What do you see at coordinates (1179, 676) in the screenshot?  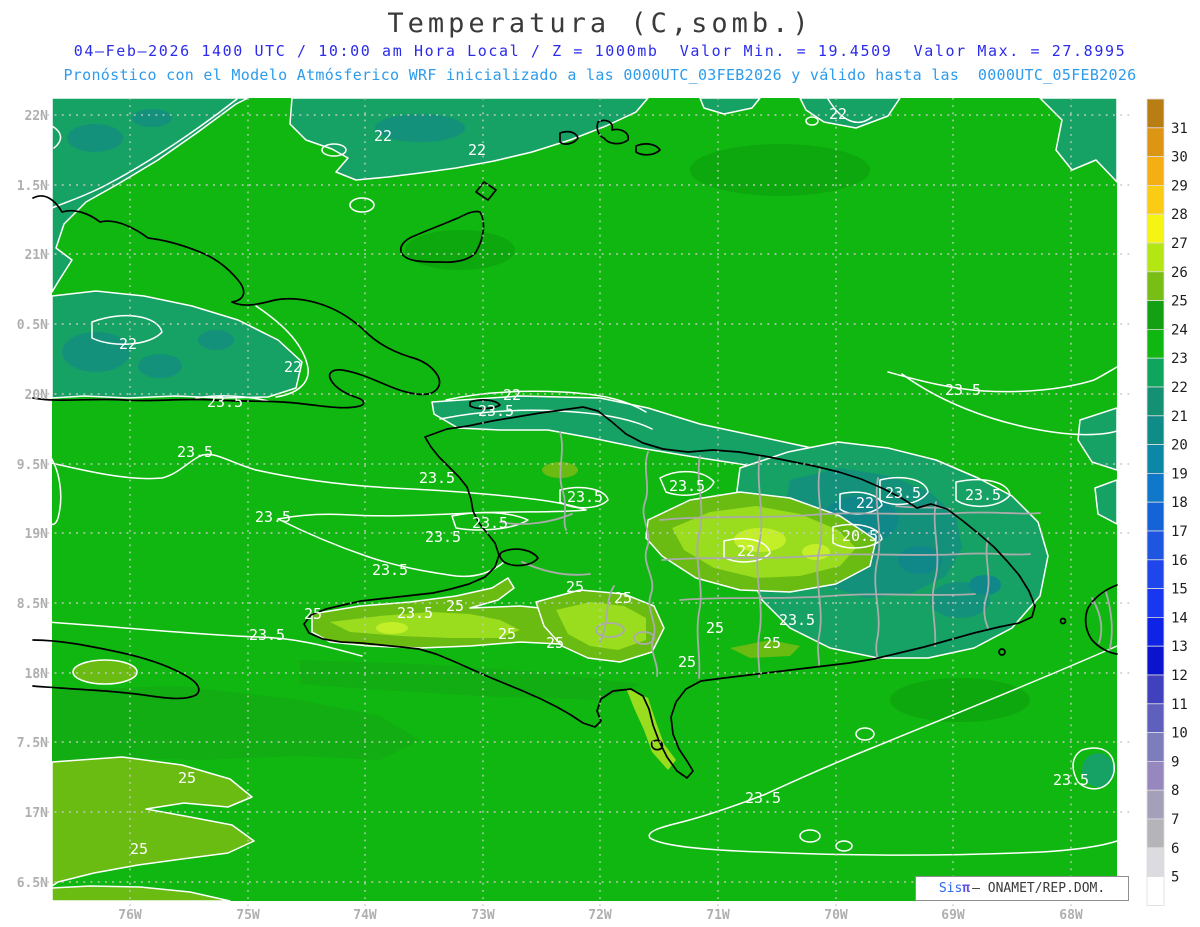 I see `colorbar-label: 12` at bounding box center [1179, 676].